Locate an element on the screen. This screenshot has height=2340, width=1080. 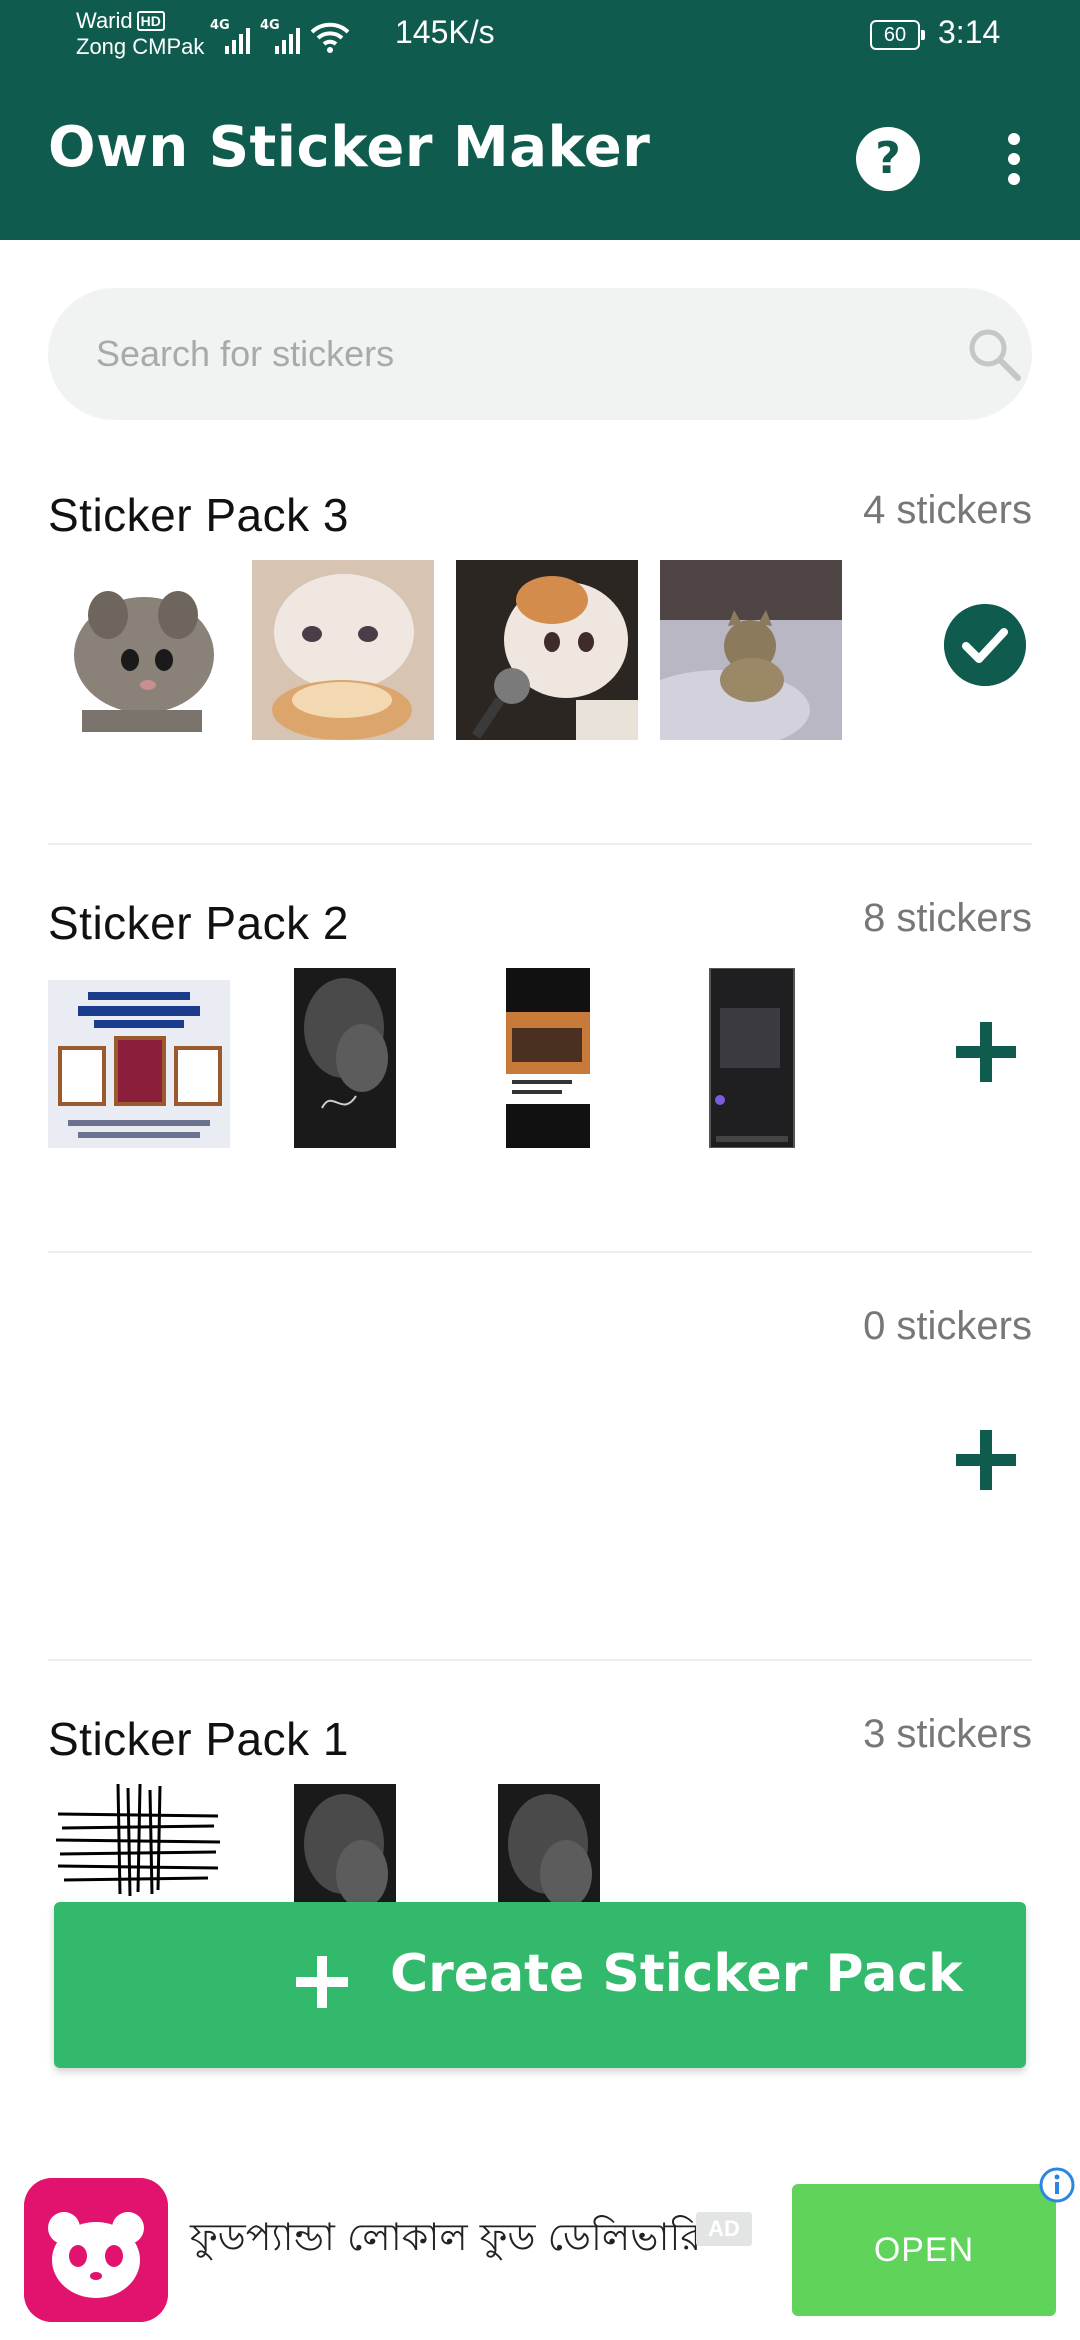
ad-open-button: OPEN is located at coordinates (924, 2250).